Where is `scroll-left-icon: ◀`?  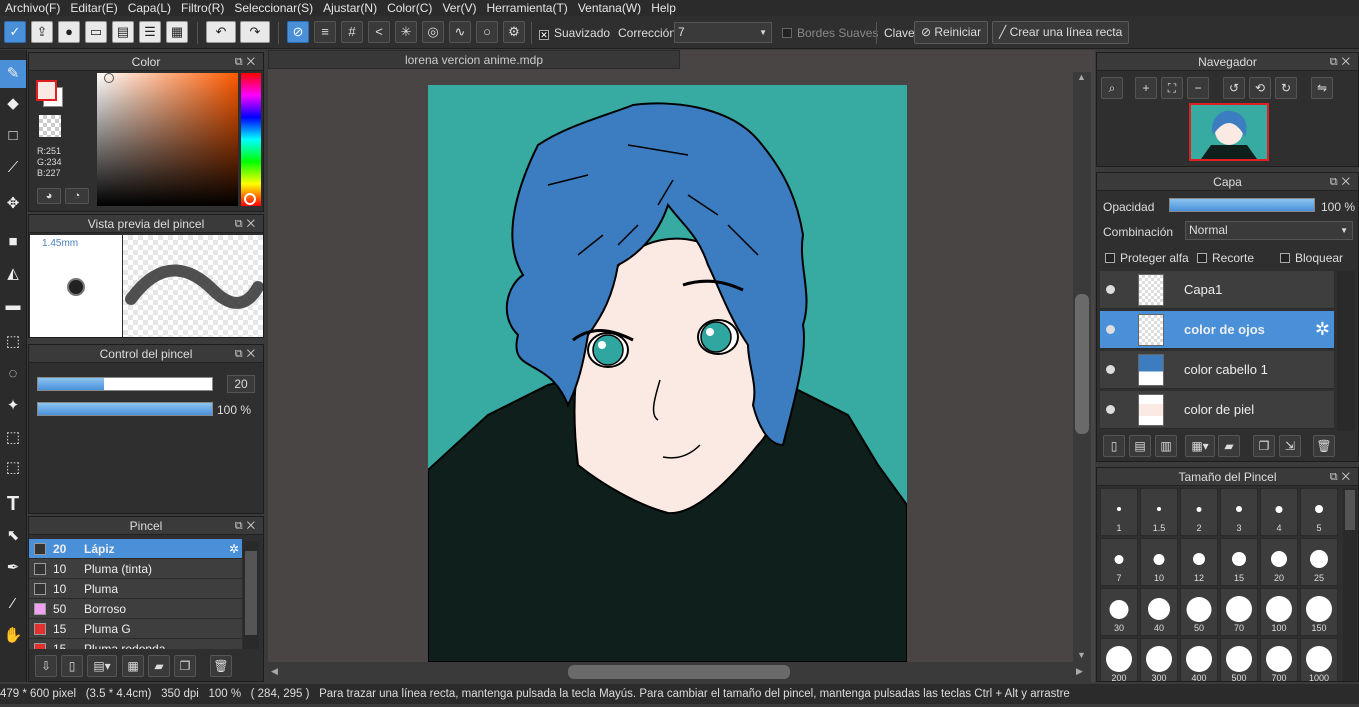
scroll-left-icon: ◀ is located at coordinates (274, 671).